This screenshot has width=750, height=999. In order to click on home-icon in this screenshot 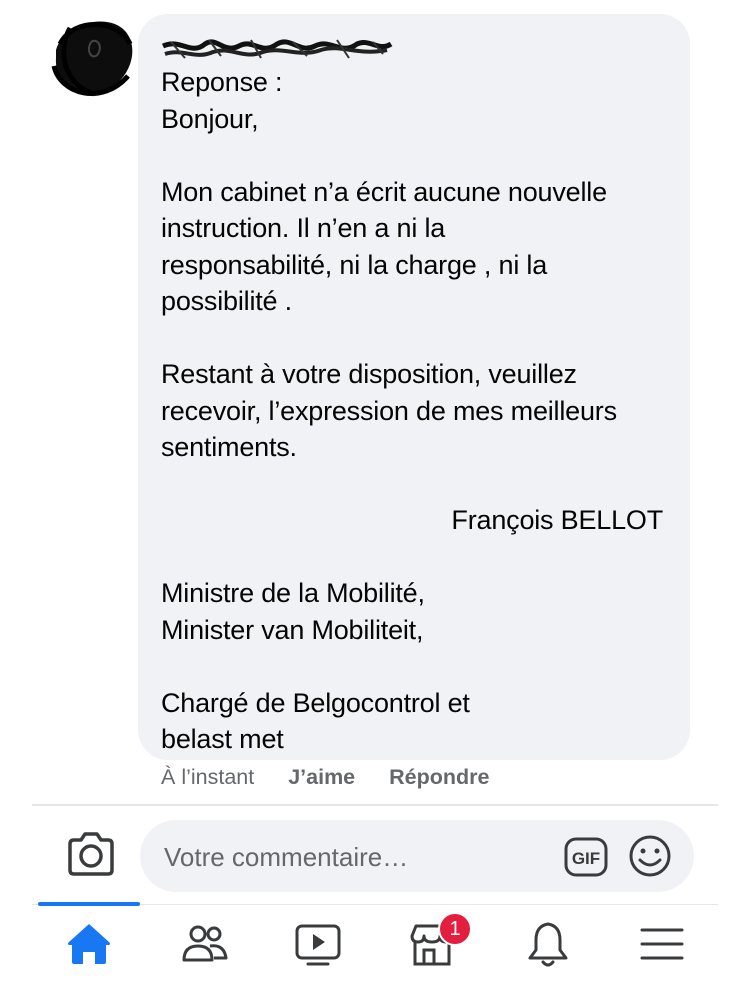, I will do `click(89, 944)`.